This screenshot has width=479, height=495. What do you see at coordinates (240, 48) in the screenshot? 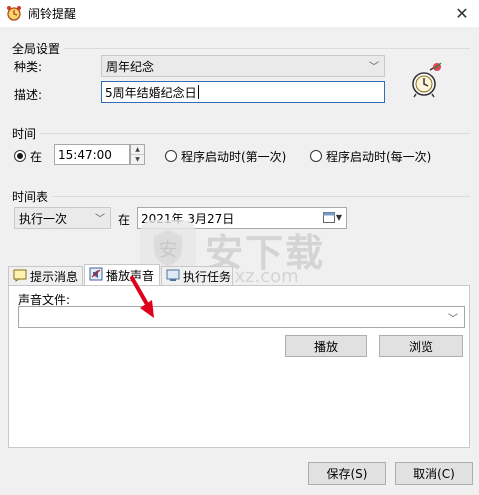
I see `global-group-divider` at bounding box center [240, 48].